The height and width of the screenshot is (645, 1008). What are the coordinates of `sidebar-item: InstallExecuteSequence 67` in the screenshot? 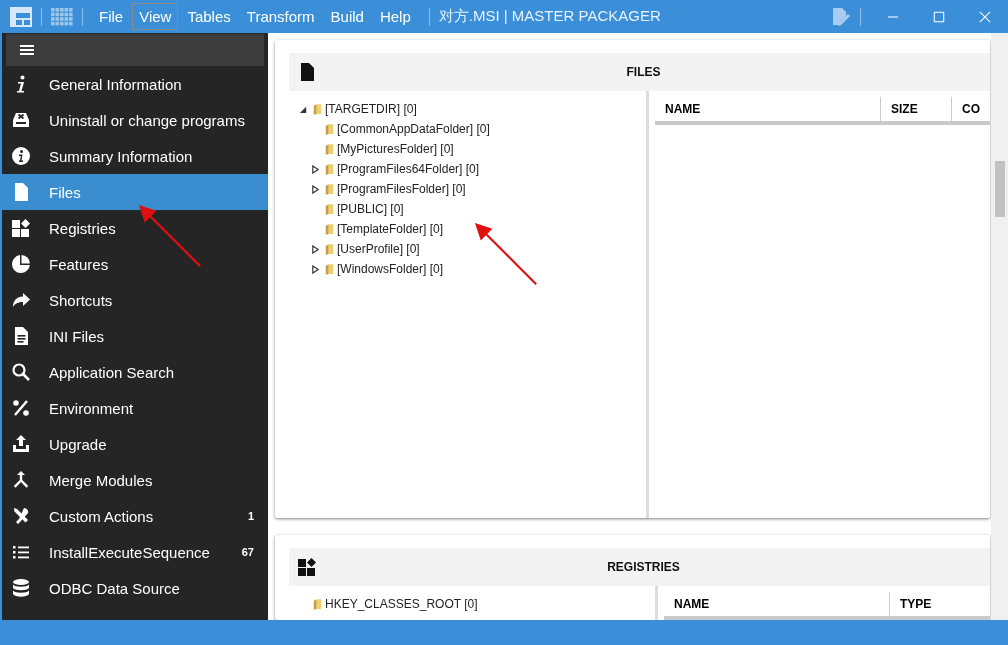 It's located at (135, 552).